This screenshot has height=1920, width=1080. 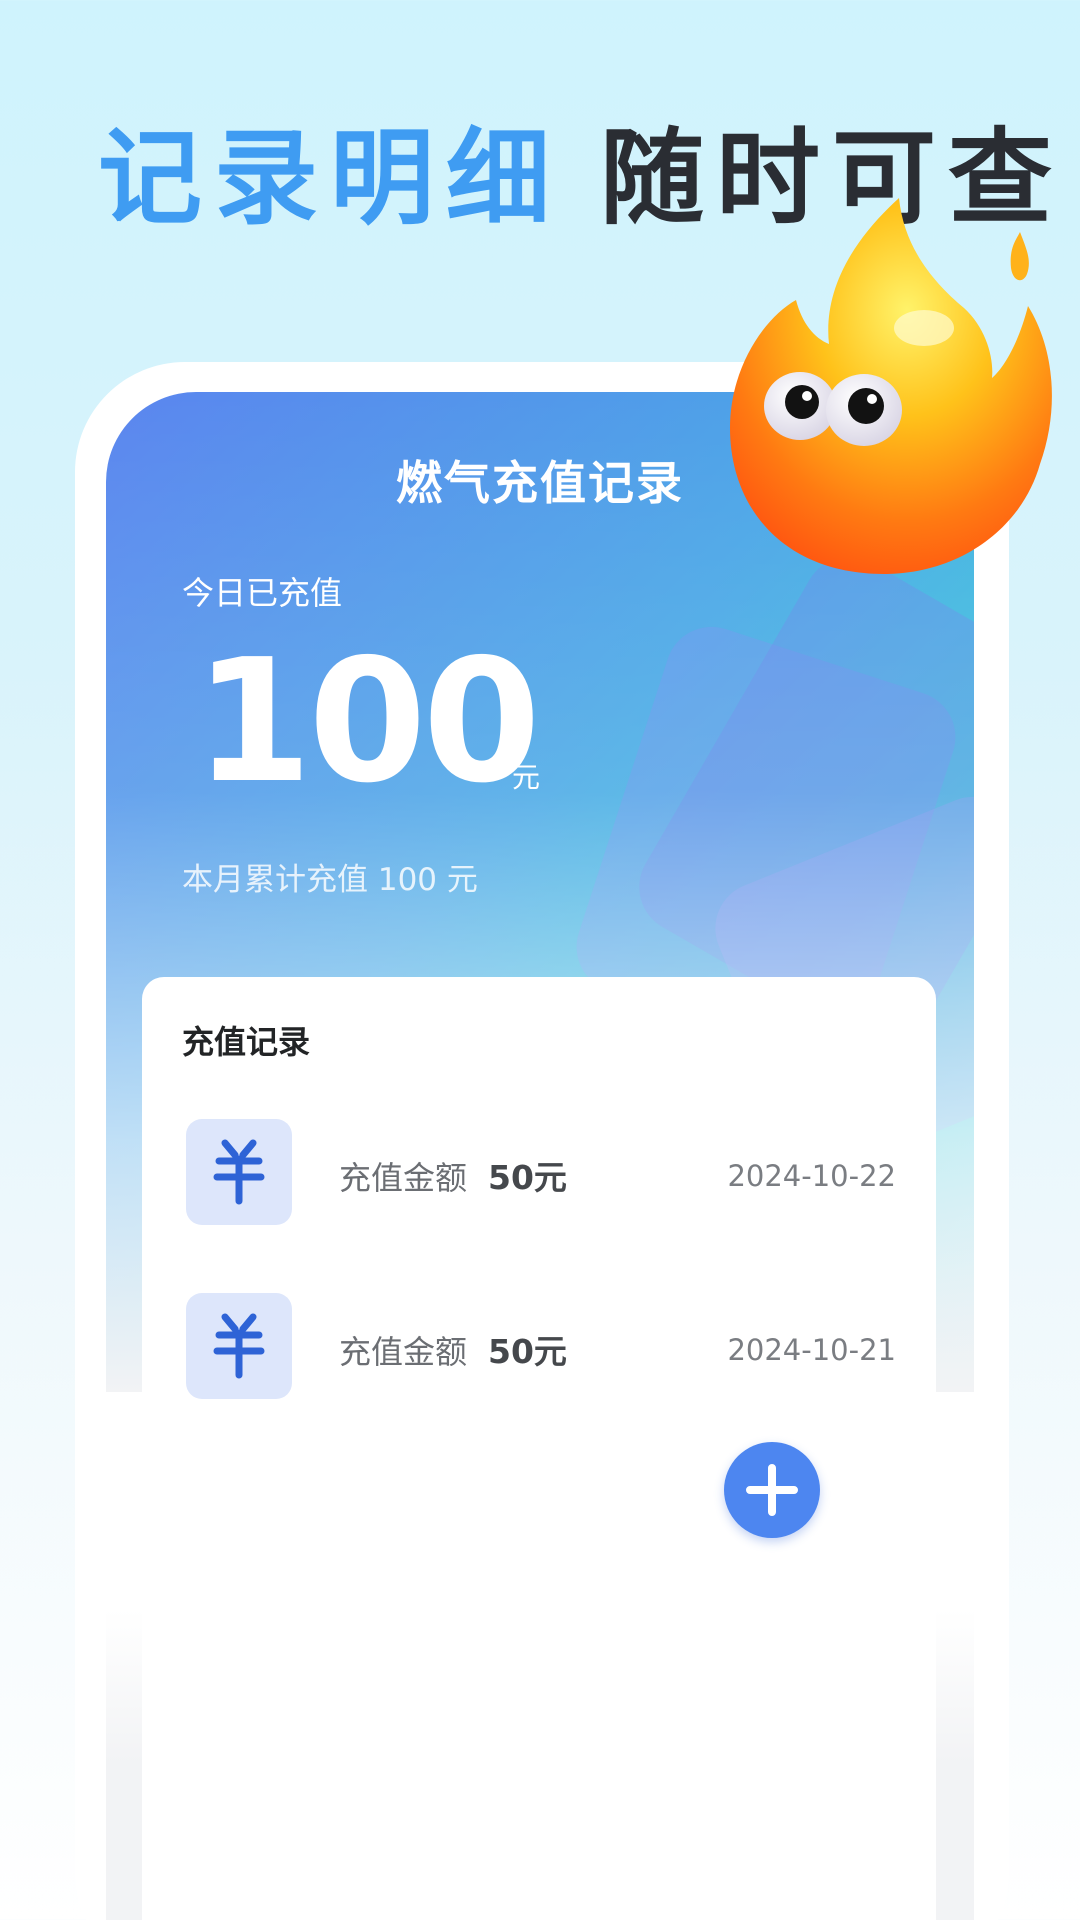 What do you see at coordinates (811, 1350) in the screenshot?
I see `record-date: 2024-10-21` at bounding box center [811, 1350].